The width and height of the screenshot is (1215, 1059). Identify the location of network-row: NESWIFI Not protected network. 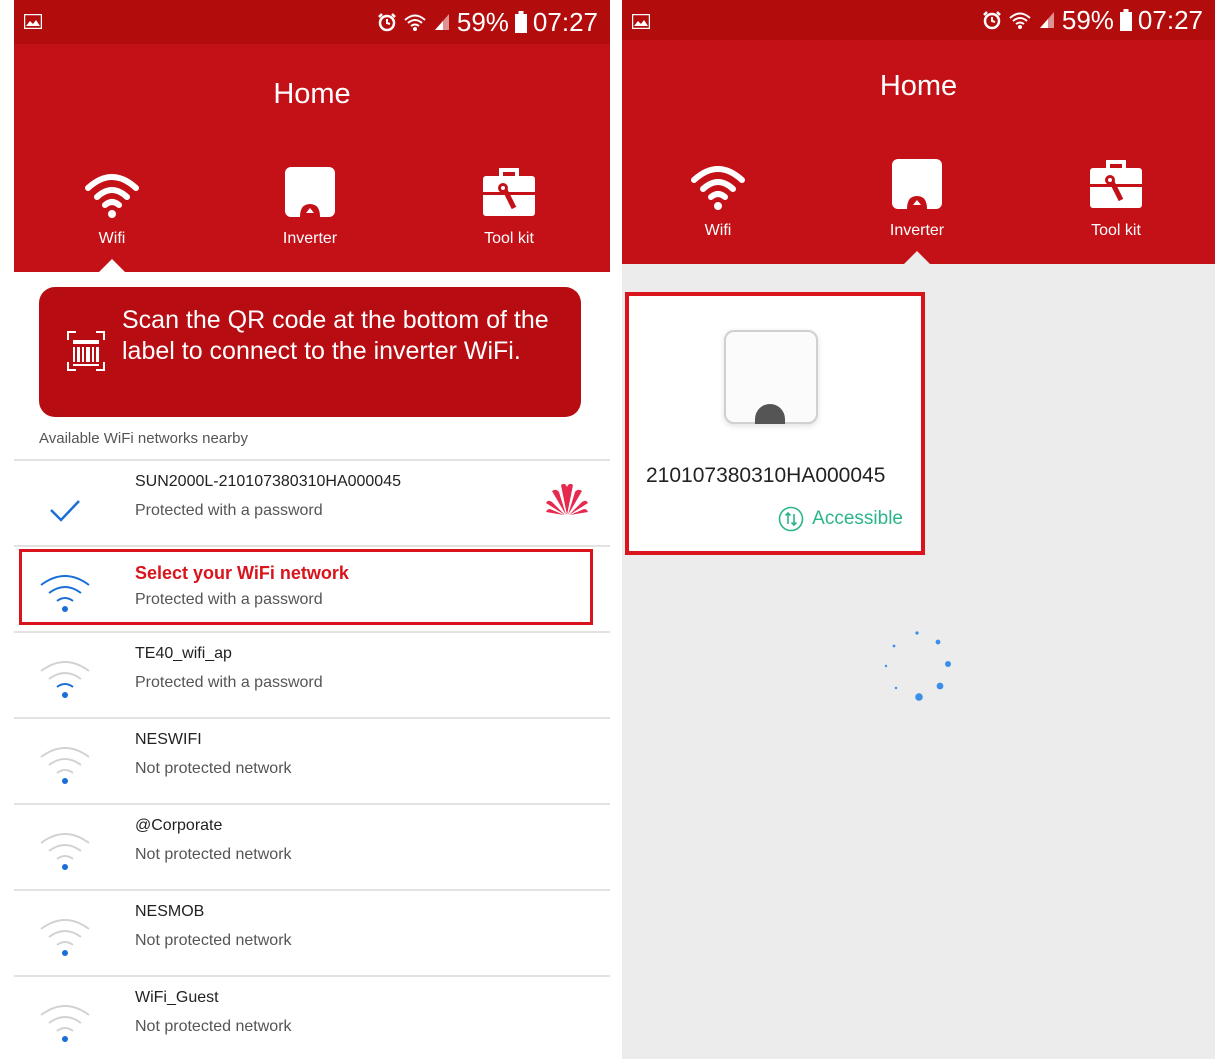
(312, 761).